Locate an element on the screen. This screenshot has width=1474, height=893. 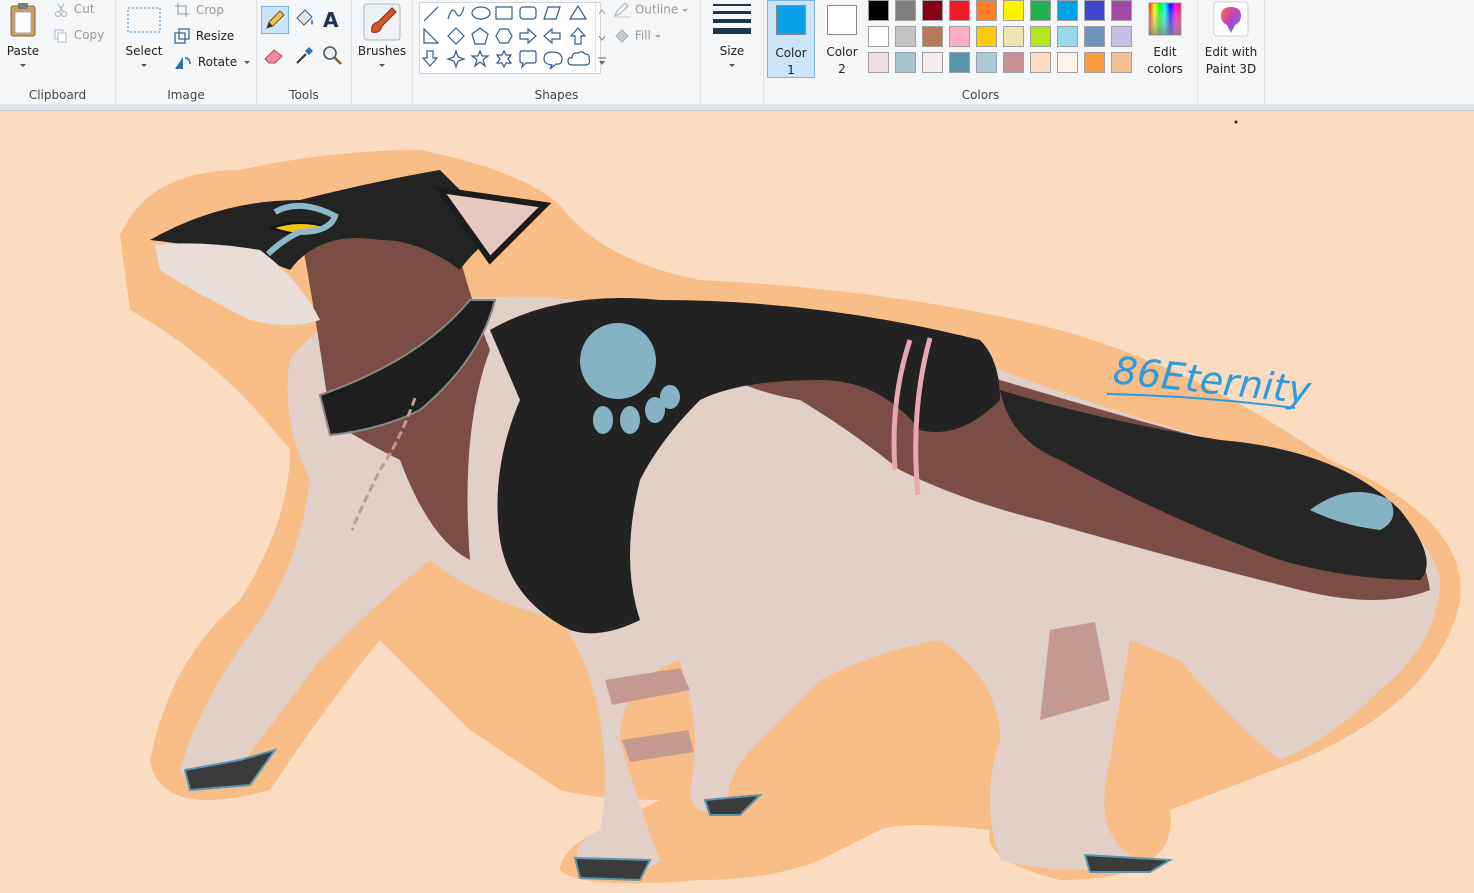
callout-rounded-shape-icon is located at coordinates (528, 59).